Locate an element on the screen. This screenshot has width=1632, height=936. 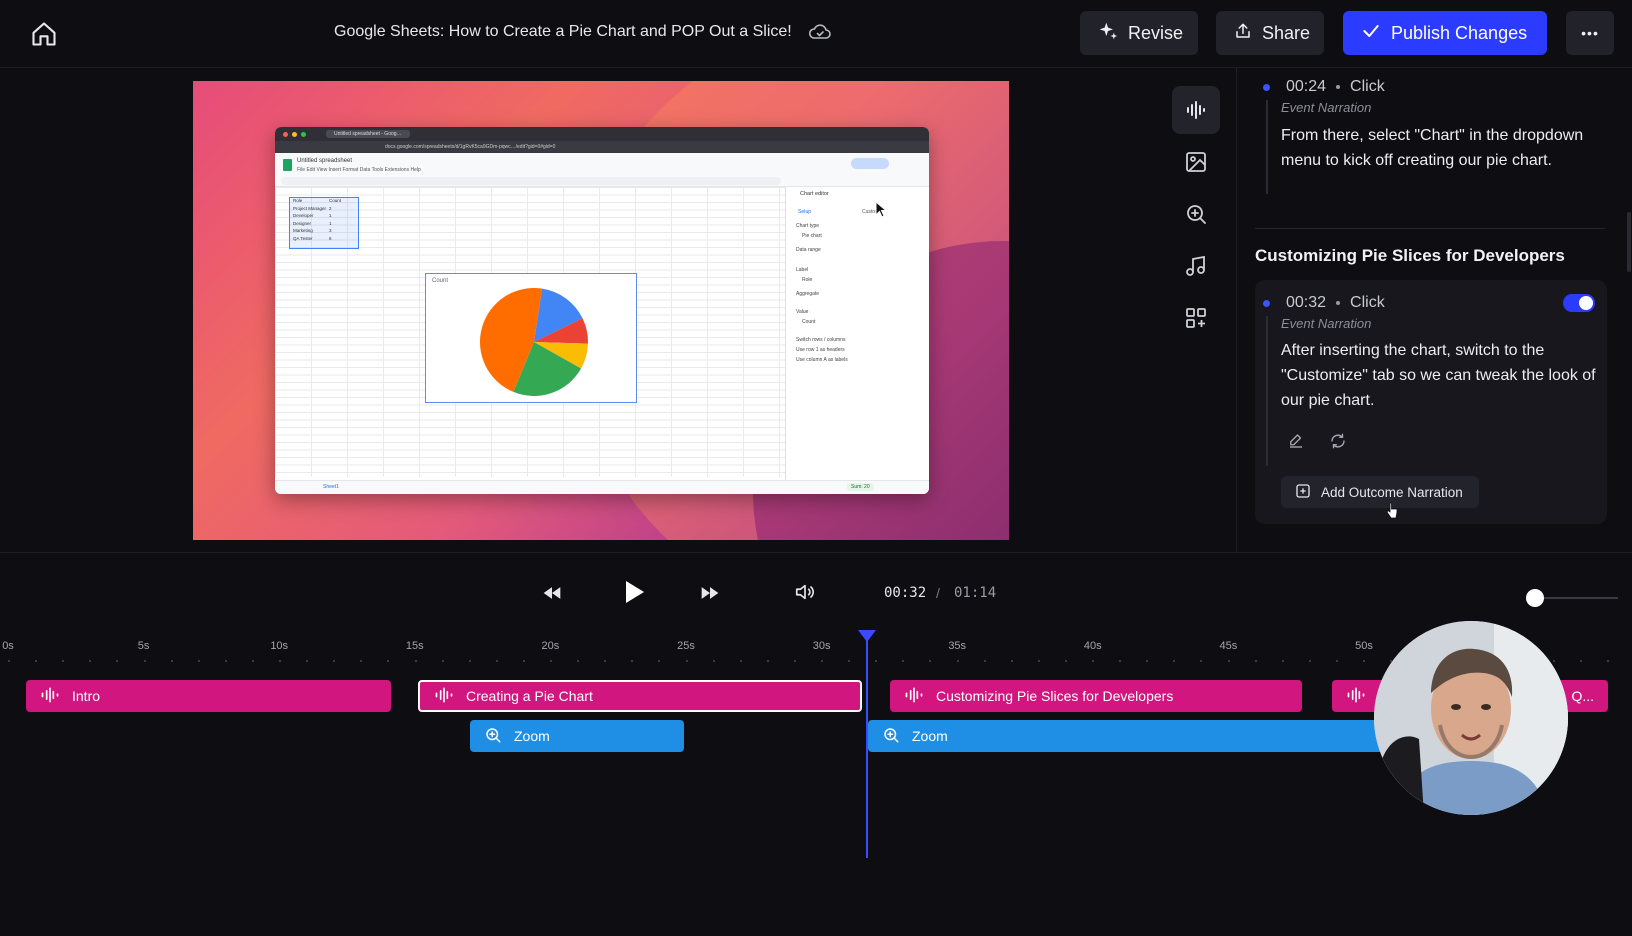
clip-label: Intro is located at coordinates (86, 696).